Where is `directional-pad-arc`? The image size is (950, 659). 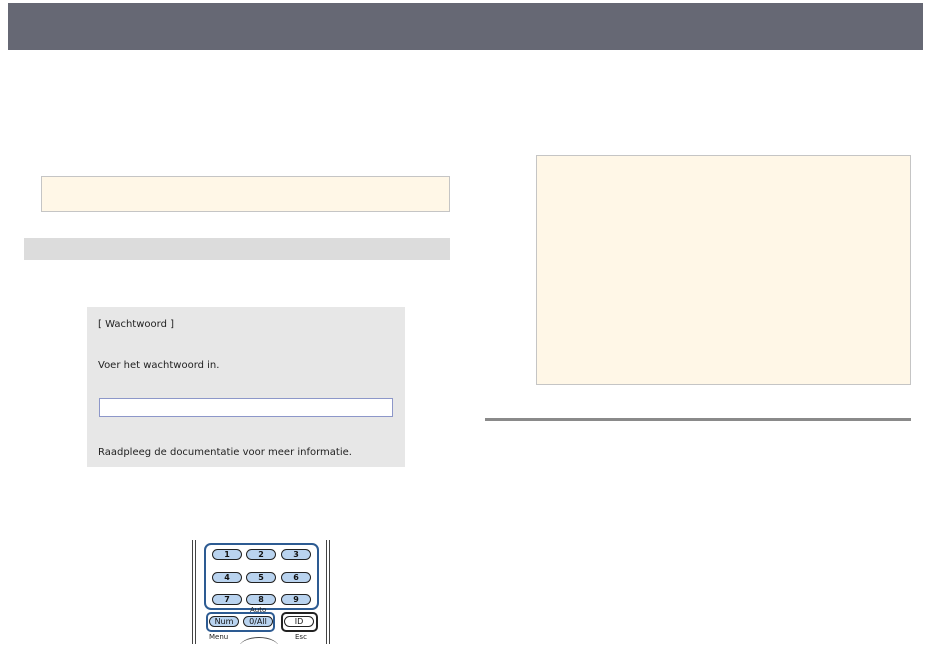
directional-pad-arc is located at coordinates (259, 640).